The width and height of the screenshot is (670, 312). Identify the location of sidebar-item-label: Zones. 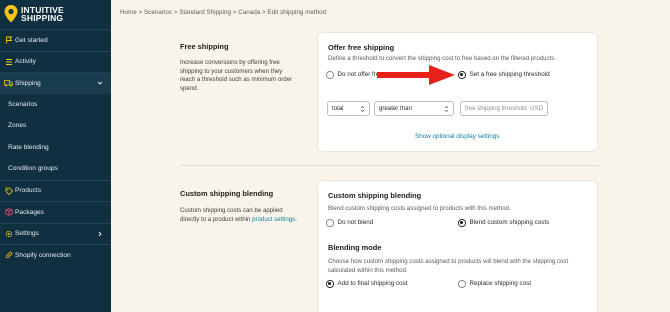
(17, 126).